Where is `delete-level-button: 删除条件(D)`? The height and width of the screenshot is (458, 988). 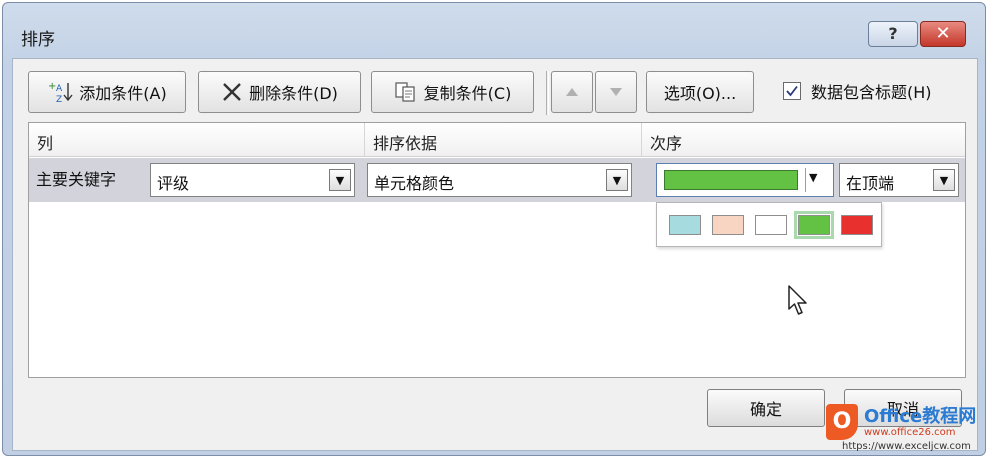
delete-level-button: 删除条件(D) is located at coordinates (279, 92).